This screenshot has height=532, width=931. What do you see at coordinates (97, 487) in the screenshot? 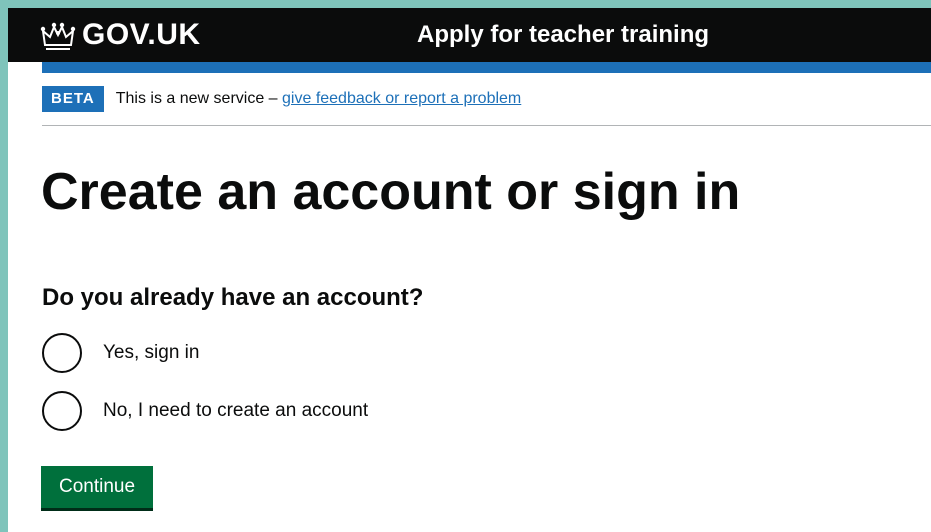
I see `continue-button: Continue` at bounding box center [97, 487].